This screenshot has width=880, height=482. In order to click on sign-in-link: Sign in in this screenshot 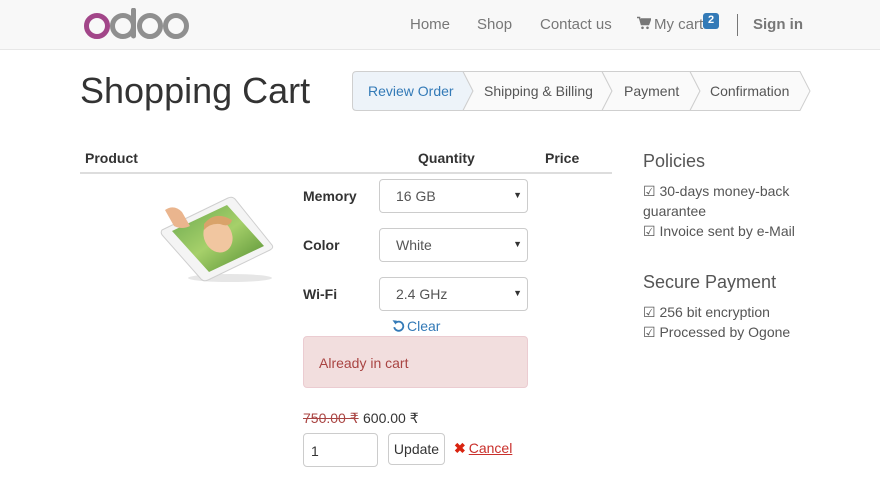, I will do `click(778, 24)`.